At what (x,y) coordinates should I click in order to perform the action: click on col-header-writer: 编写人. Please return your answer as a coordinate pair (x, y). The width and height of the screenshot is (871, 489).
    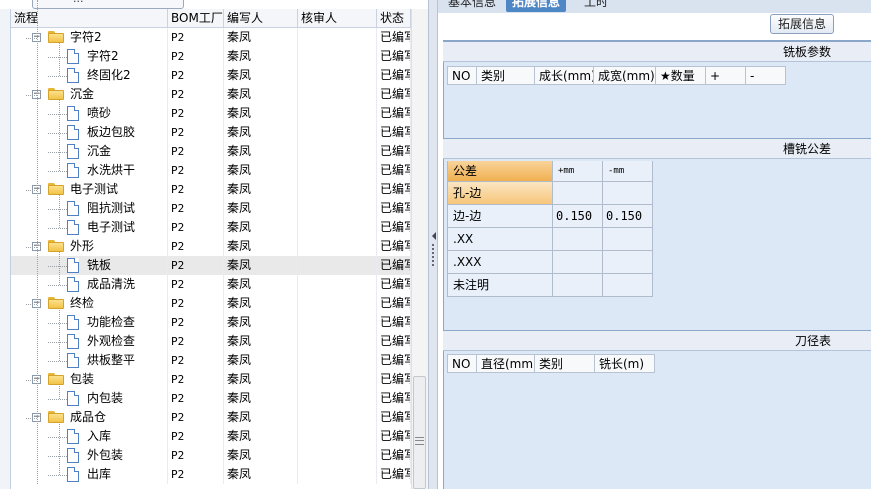
    Looking at the image, I should click on (261, 18).